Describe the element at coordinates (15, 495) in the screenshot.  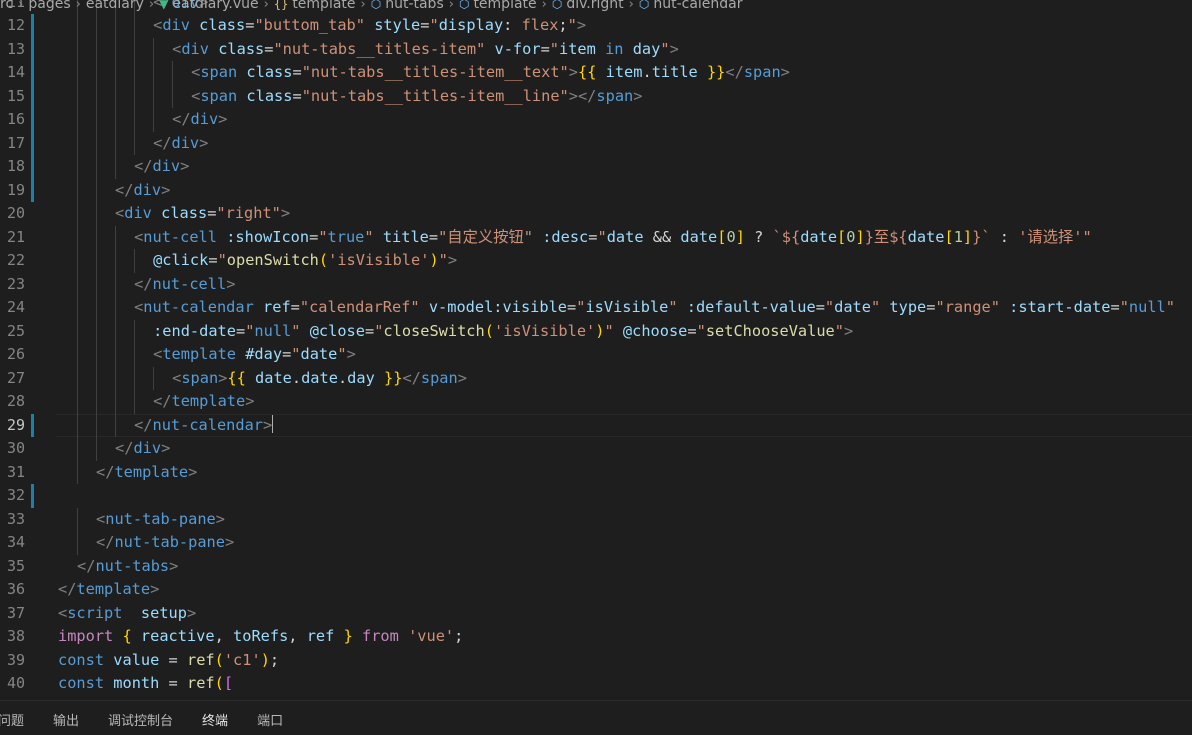
I see `line-number: 32` at that location.